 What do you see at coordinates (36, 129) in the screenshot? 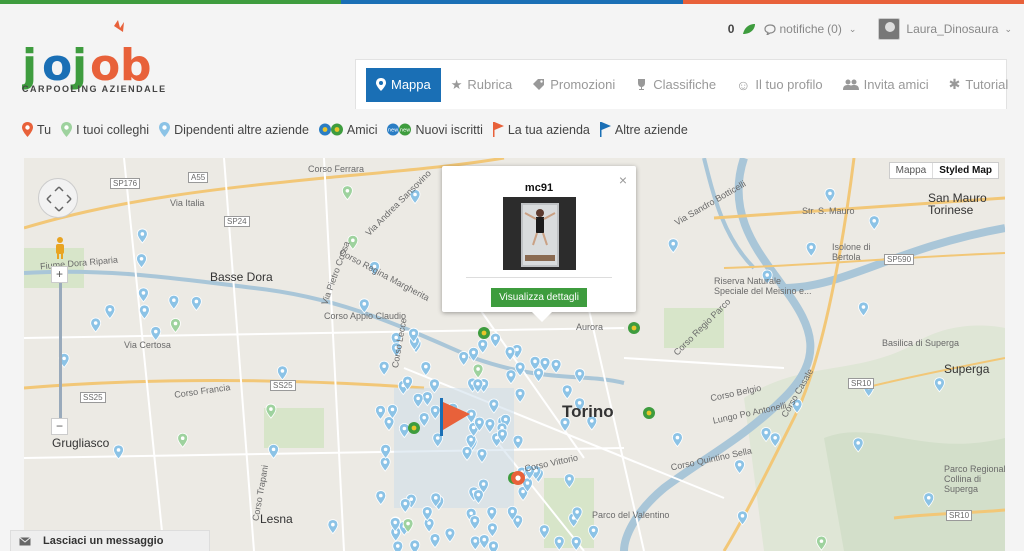
I see `legend-item-tu: Tu` at bounding box center [36, 129].